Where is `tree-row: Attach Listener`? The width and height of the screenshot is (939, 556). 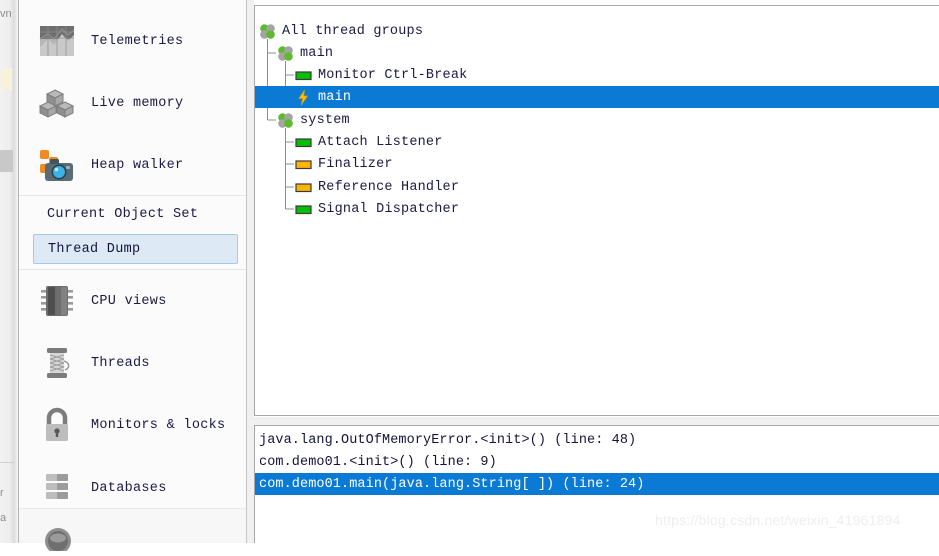
tree-row: Attach Listener is located at coordinates (597, 142).